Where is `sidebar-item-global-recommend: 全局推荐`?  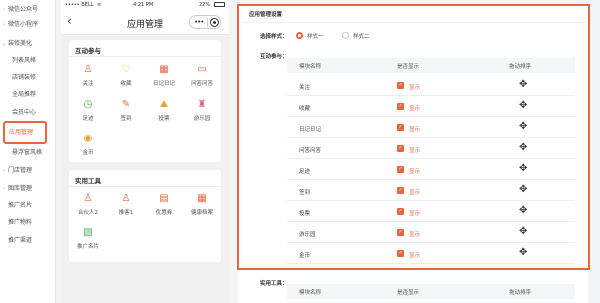 sidebar-item-global-recommend: 全局推荐 is located at coordinates (28, 94).